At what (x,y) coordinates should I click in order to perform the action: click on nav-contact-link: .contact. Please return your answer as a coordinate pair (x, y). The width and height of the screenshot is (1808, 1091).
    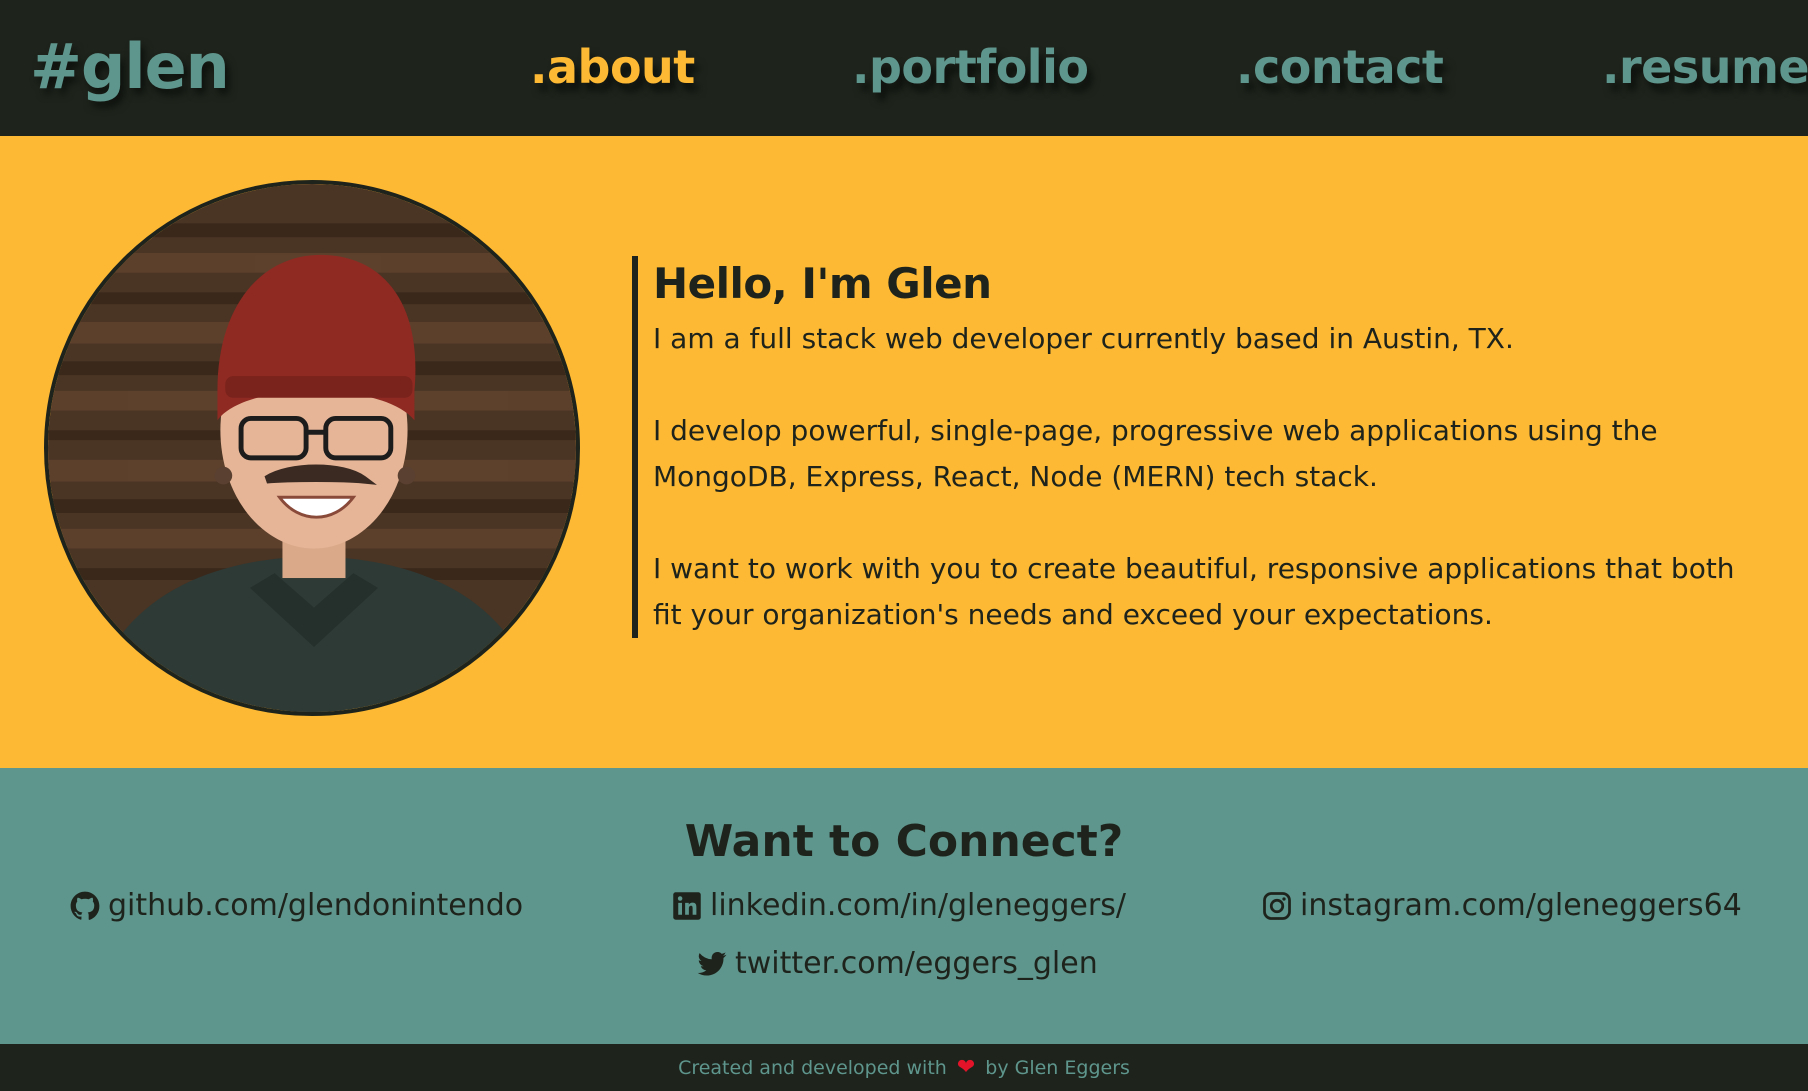
    Looking at the image, I should click on (1340, 67).